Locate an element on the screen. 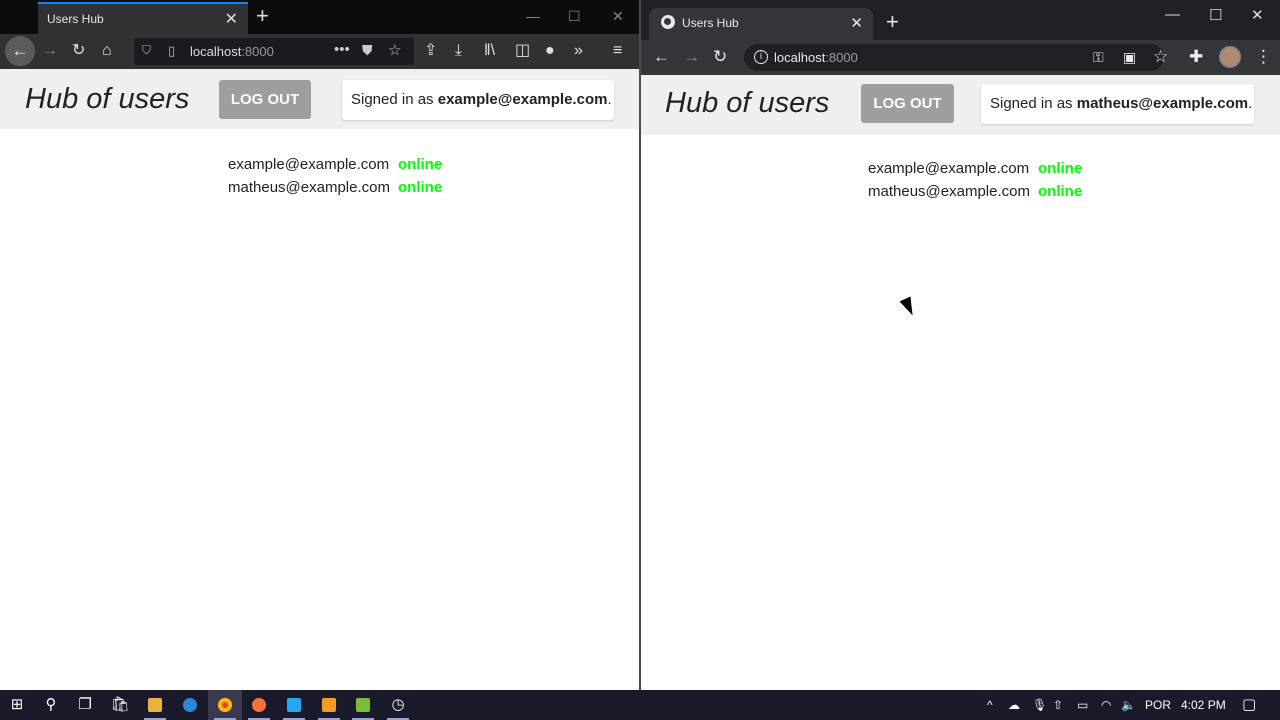 This screenshot has height=720, width=1280. search-icon: ⚲ is located at coordinates (51, 705).